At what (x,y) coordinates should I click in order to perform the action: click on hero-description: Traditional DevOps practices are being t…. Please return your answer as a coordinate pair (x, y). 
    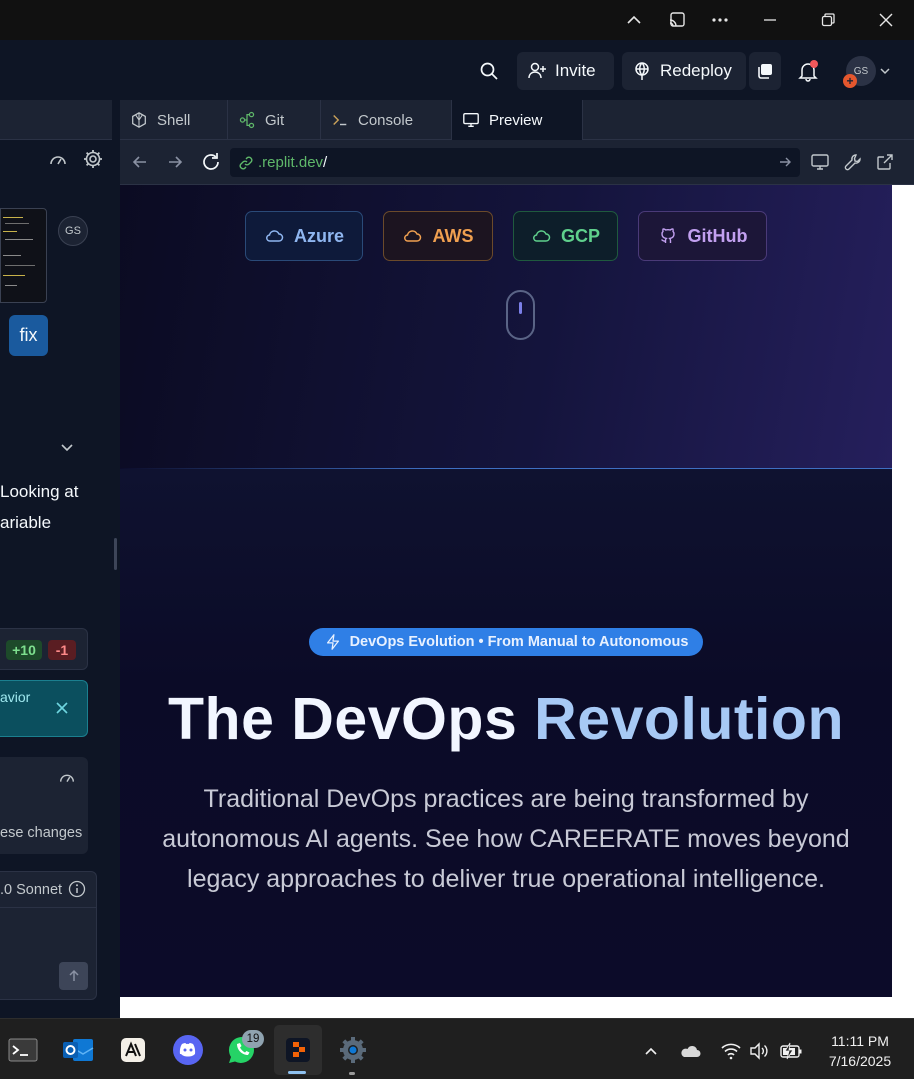
    Looking at the image, I should click on (506, 839).